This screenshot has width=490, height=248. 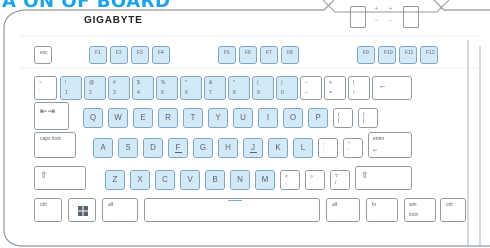 What do you see at coordinates (51, 116) in the screenshot?
I see `key-tab: ⇤⇥` at bounding box center [51, 116].